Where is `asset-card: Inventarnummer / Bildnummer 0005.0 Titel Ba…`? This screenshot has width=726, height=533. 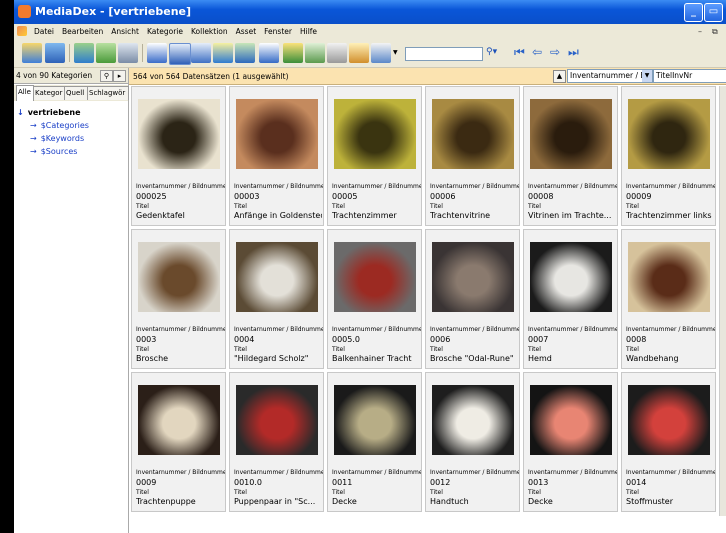 asset-card: Inventarnummer / Bildnummer 0005.0 Titel Ba… is located at coordinates (374, 299).